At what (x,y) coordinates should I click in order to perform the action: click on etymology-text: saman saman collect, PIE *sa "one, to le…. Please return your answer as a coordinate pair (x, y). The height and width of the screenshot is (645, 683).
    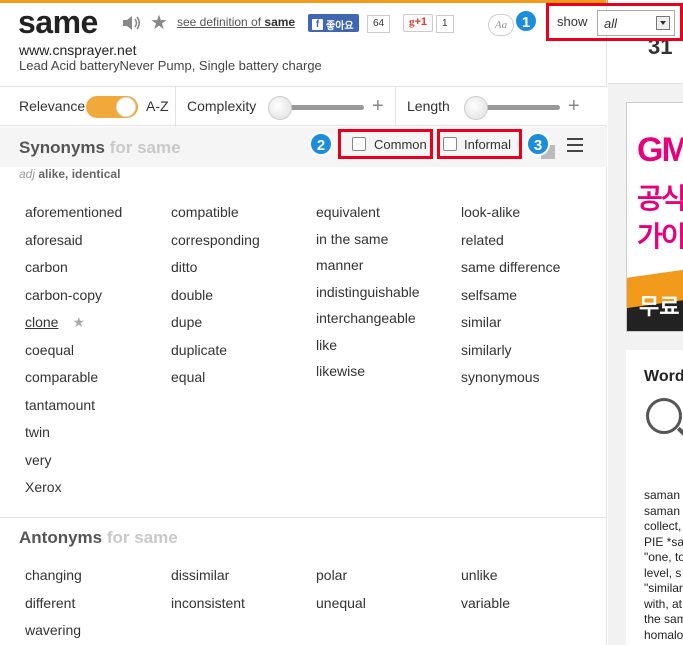
    Looking at the image, I should click on (663, 565).